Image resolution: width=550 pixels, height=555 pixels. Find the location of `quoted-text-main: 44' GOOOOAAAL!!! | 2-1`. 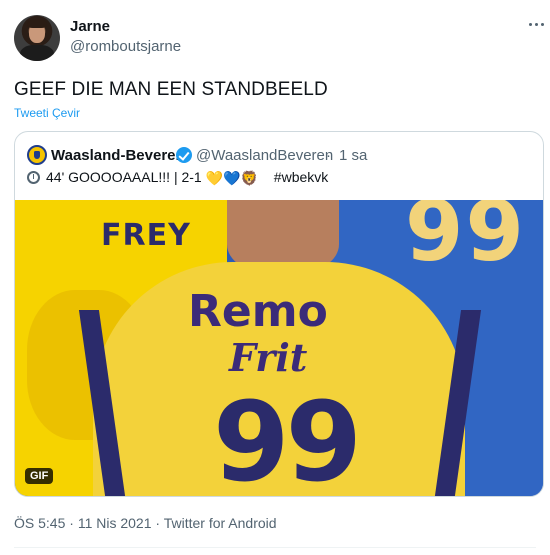

quoted-text-main: 44' GOOOOAAAL!!! | 2-1 is located at coordinates (124, 177).